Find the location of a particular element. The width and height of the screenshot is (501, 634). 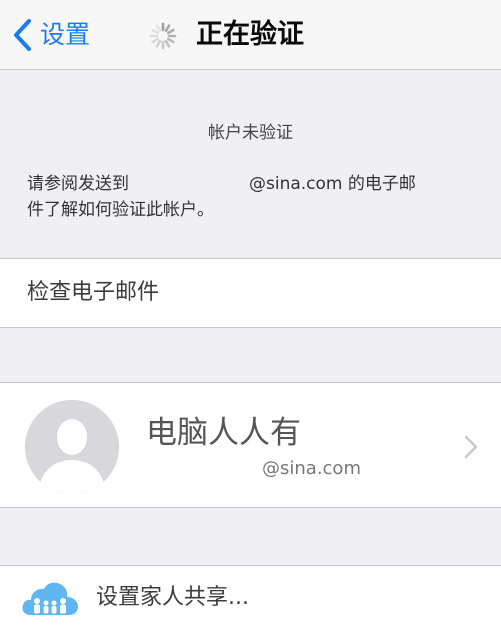

check-email-button: 检查电子邮件 is located at coordinates (250, 293).